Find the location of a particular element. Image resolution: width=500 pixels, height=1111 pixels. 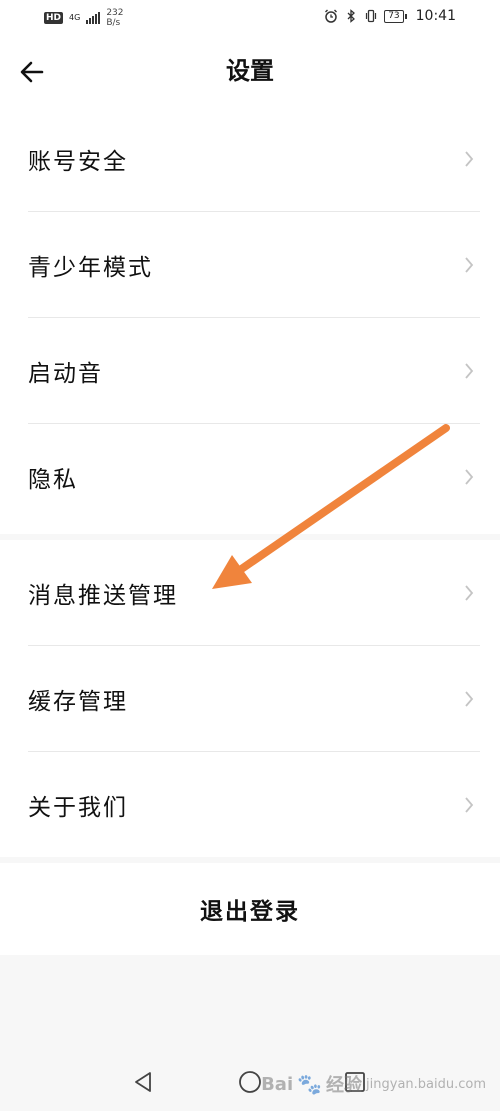

bluetooth-icon is located at coordinates (351, 16).